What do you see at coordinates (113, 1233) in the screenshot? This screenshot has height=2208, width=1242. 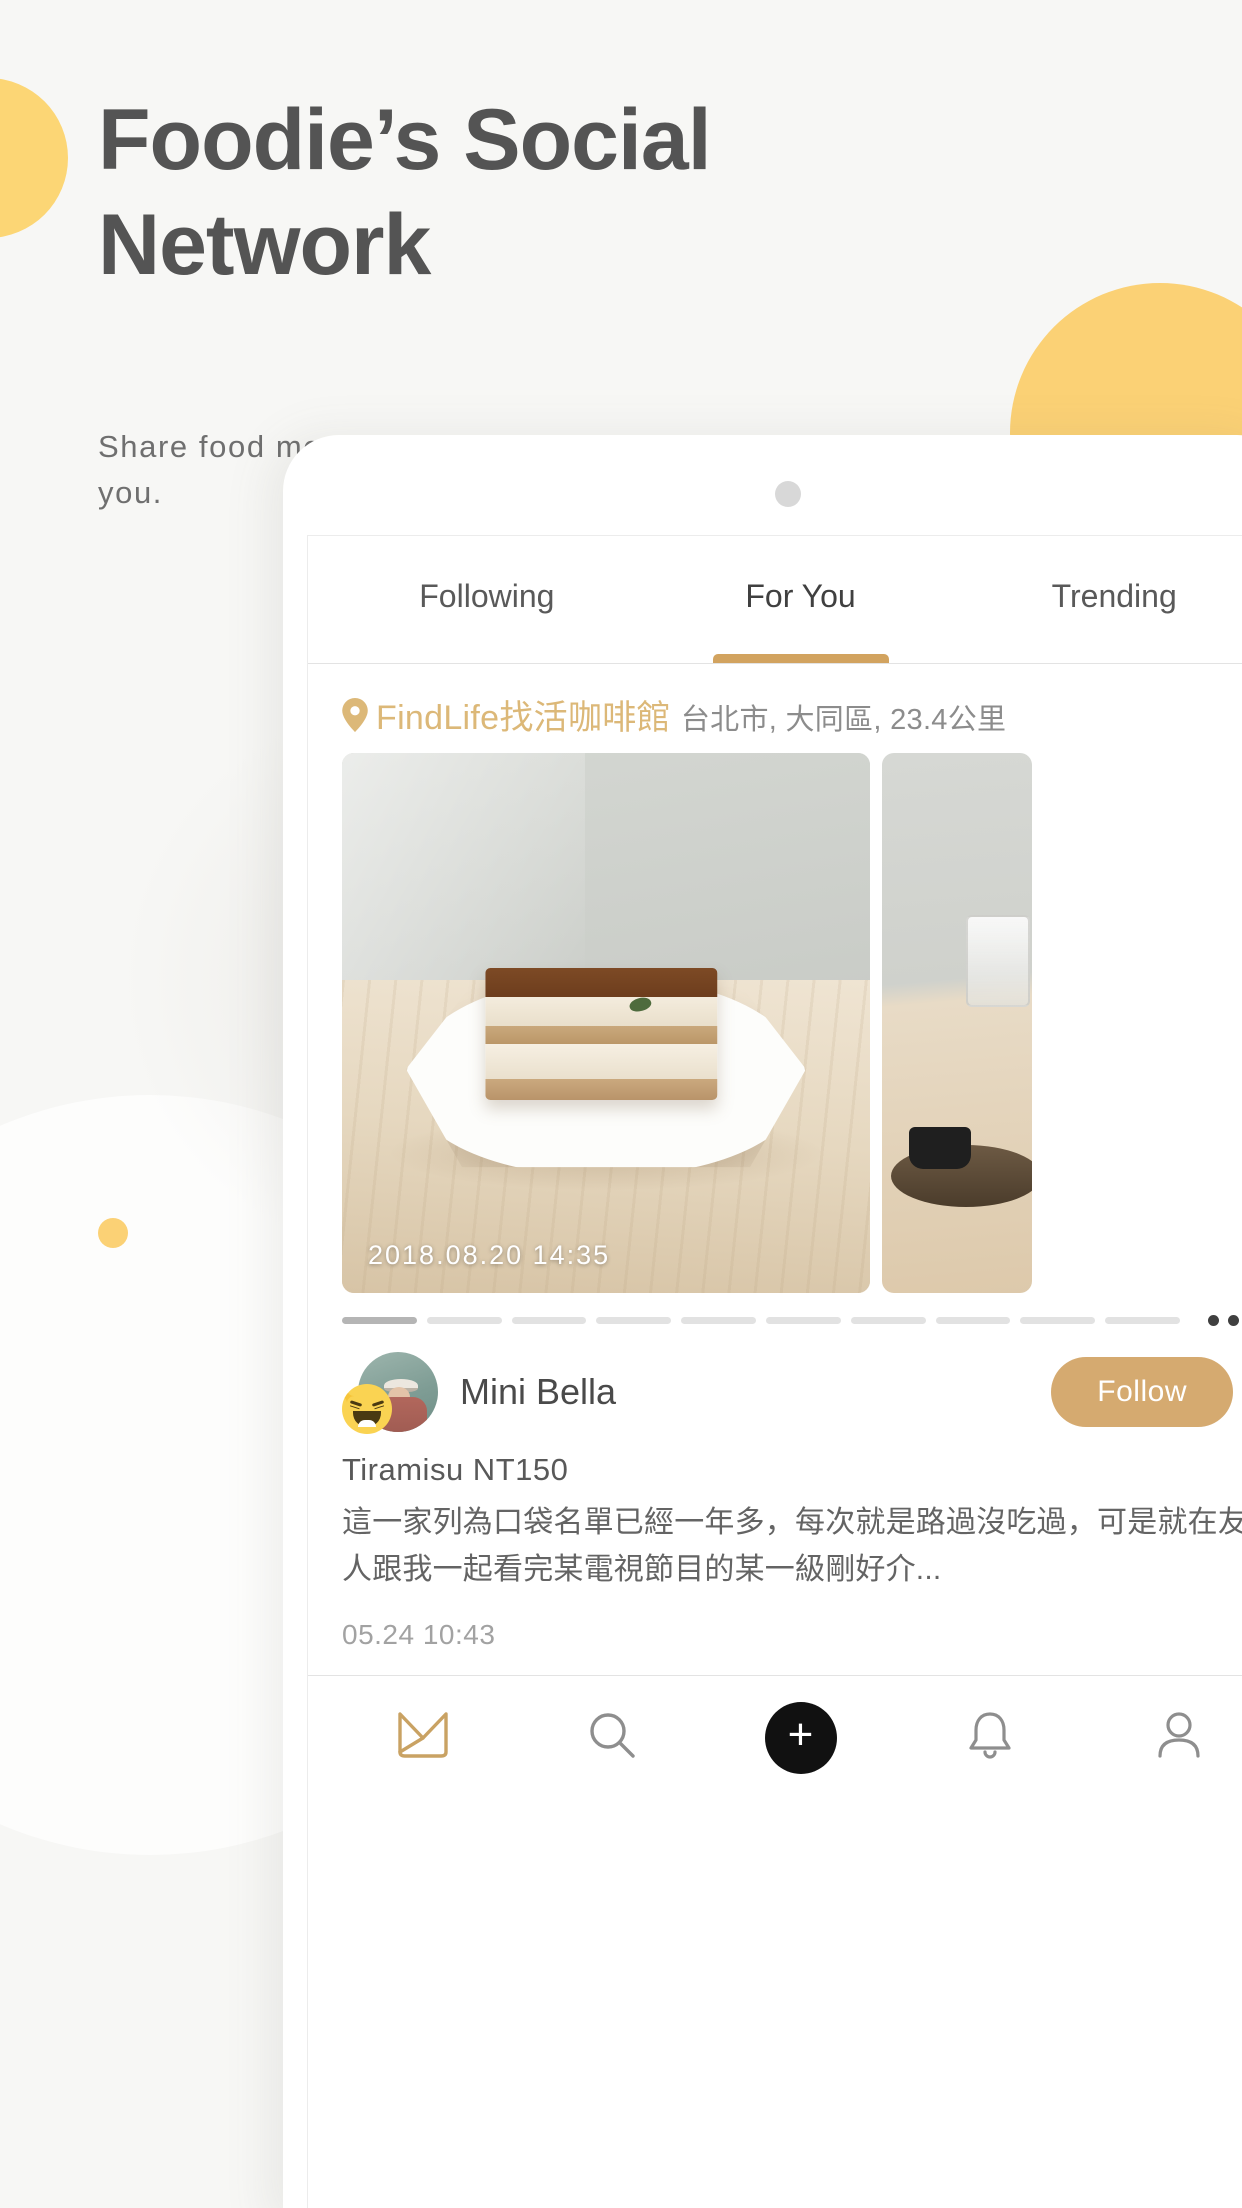 I see `decorative-yellow-dot` at bounding box center [113, 1233].